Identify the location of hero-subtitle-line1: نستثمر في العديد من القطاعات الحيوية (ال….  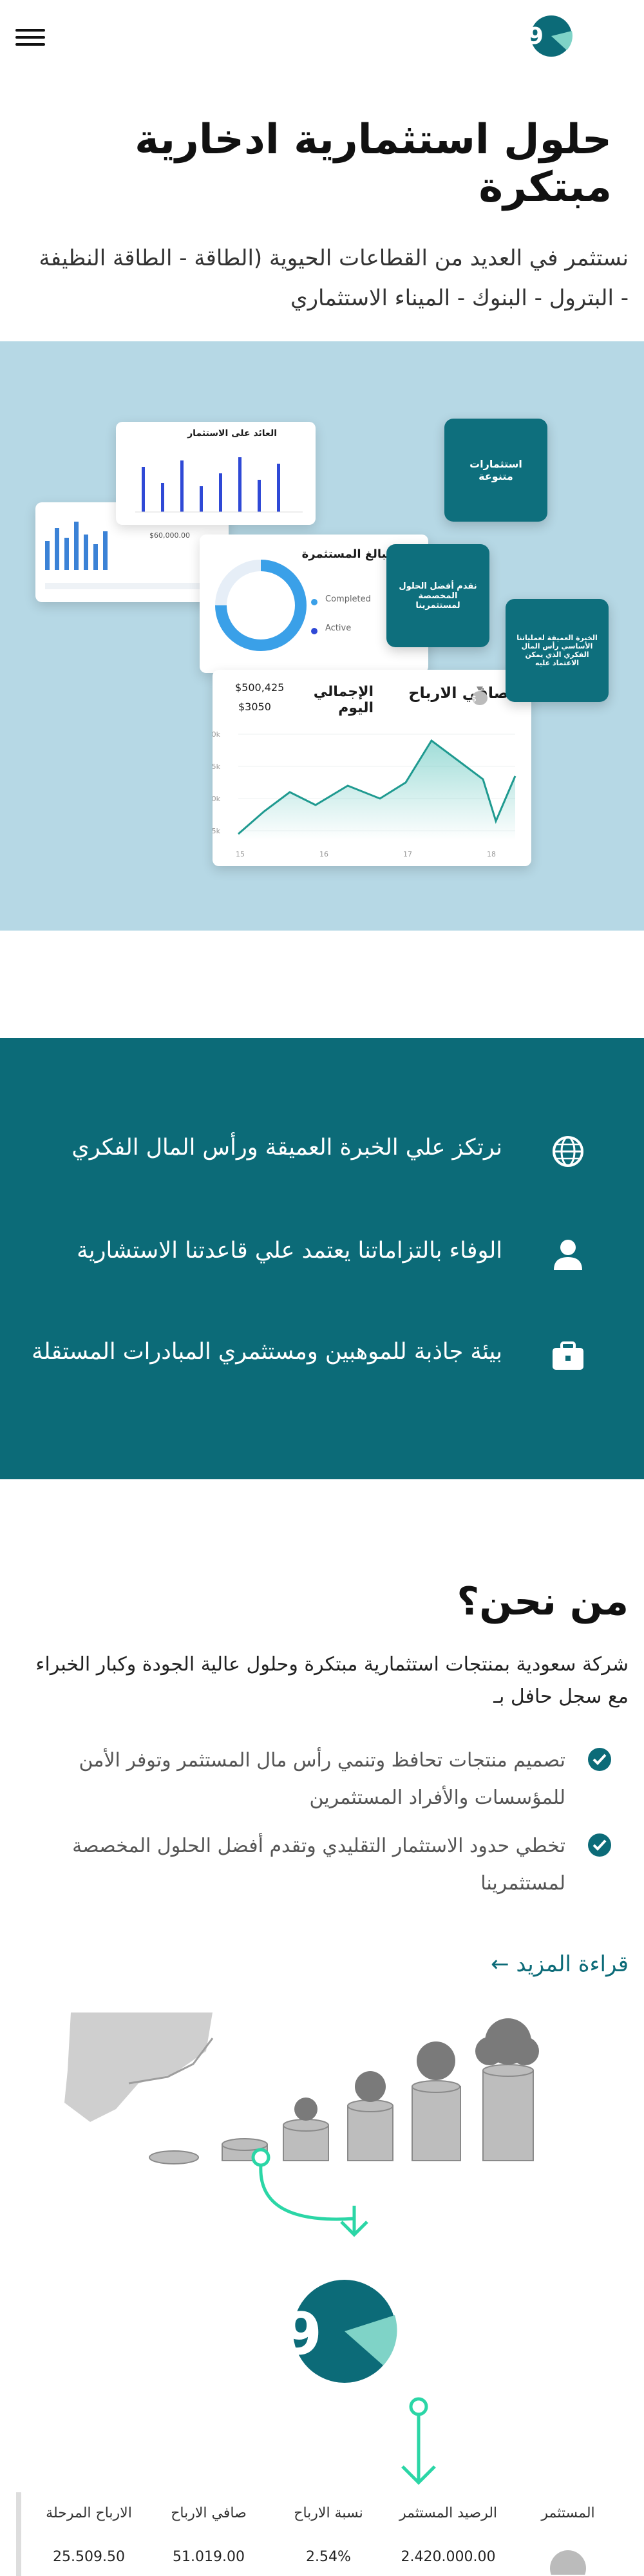
(334, 258).